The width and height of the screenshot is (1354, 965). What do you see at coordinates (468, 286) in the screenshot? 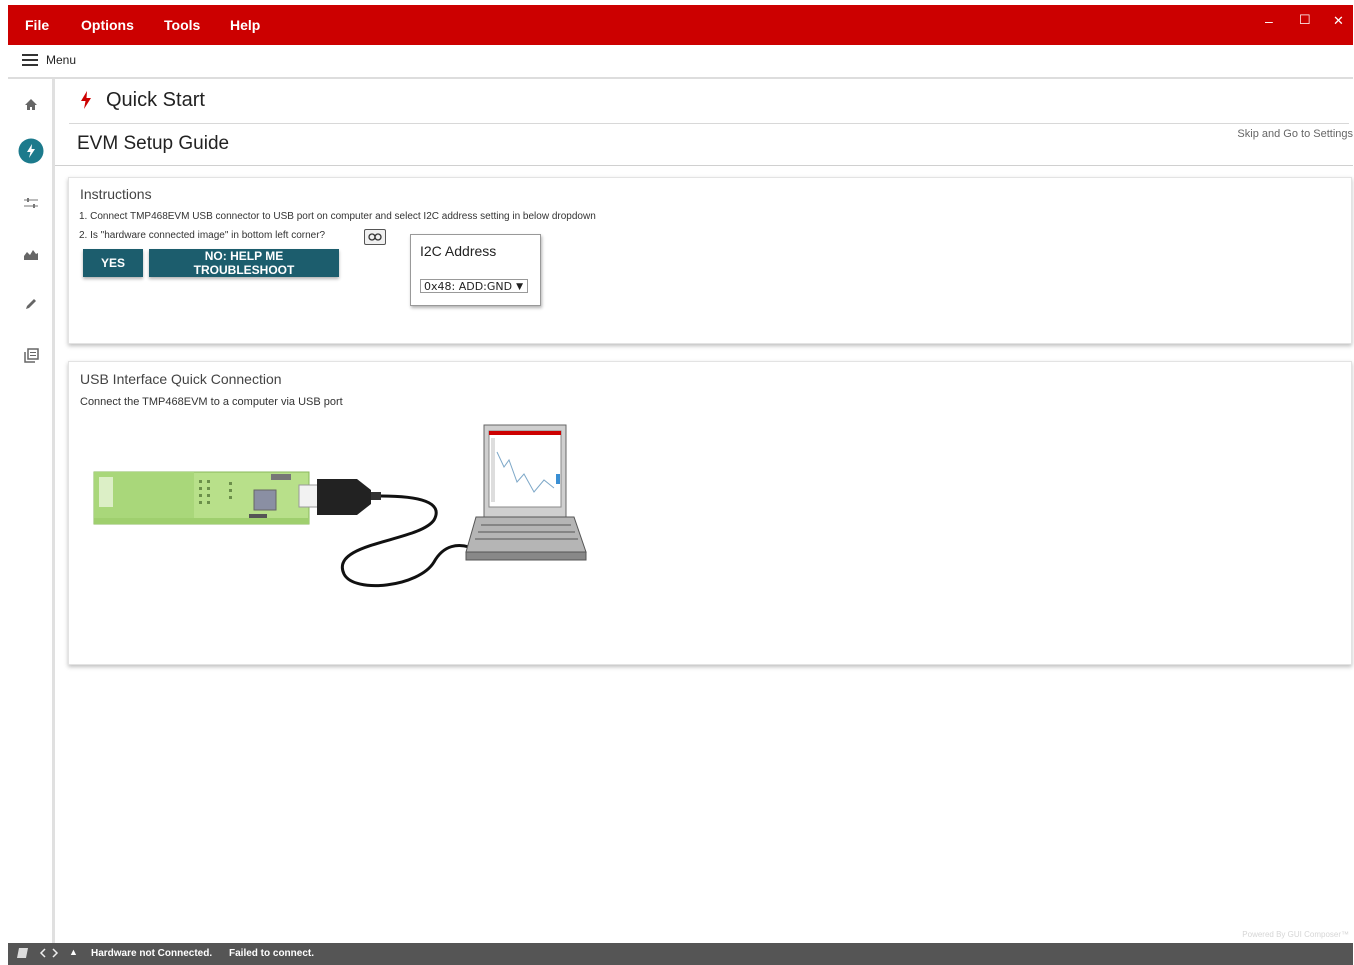
I see `i2c-address-selected: 0x48: ADD:GND` at bounding box center [468, 286].